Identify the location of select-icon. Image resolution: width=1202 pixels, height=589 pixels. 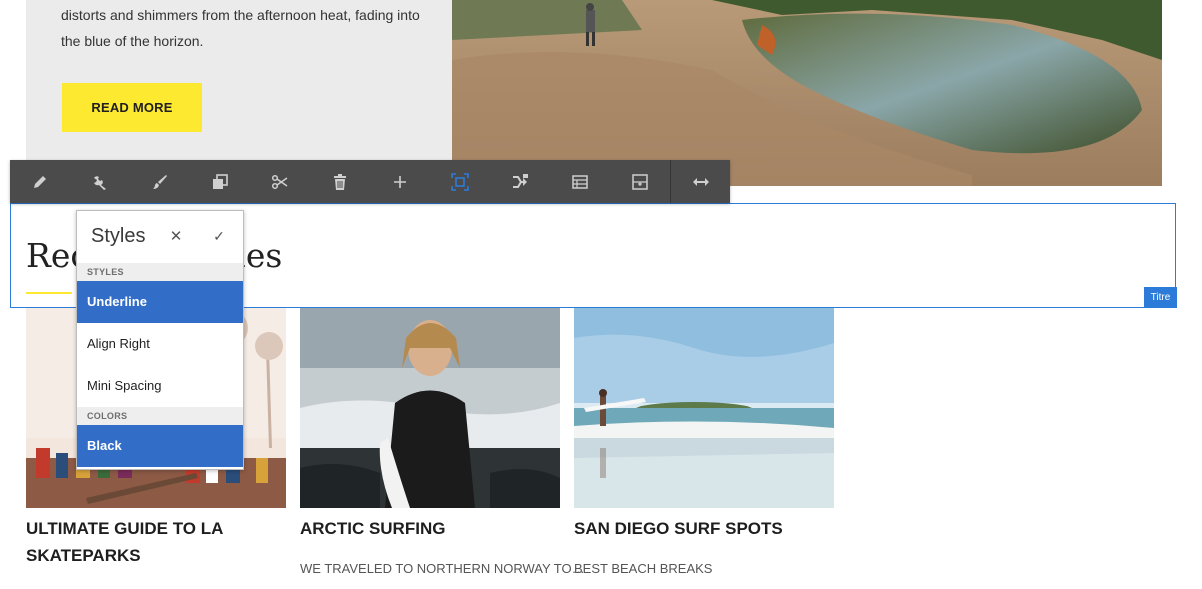
(460, 181).